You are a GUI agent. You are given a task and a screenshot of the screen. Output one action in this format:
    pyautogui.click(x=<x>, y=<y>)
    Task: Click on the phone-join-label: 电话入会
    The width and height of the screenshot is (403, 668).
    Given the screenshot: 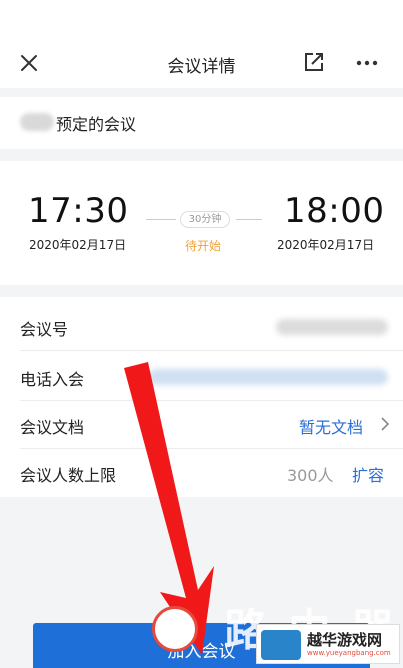 What is the action you would take?
    pyautogui.click(x=52, y=379)
    